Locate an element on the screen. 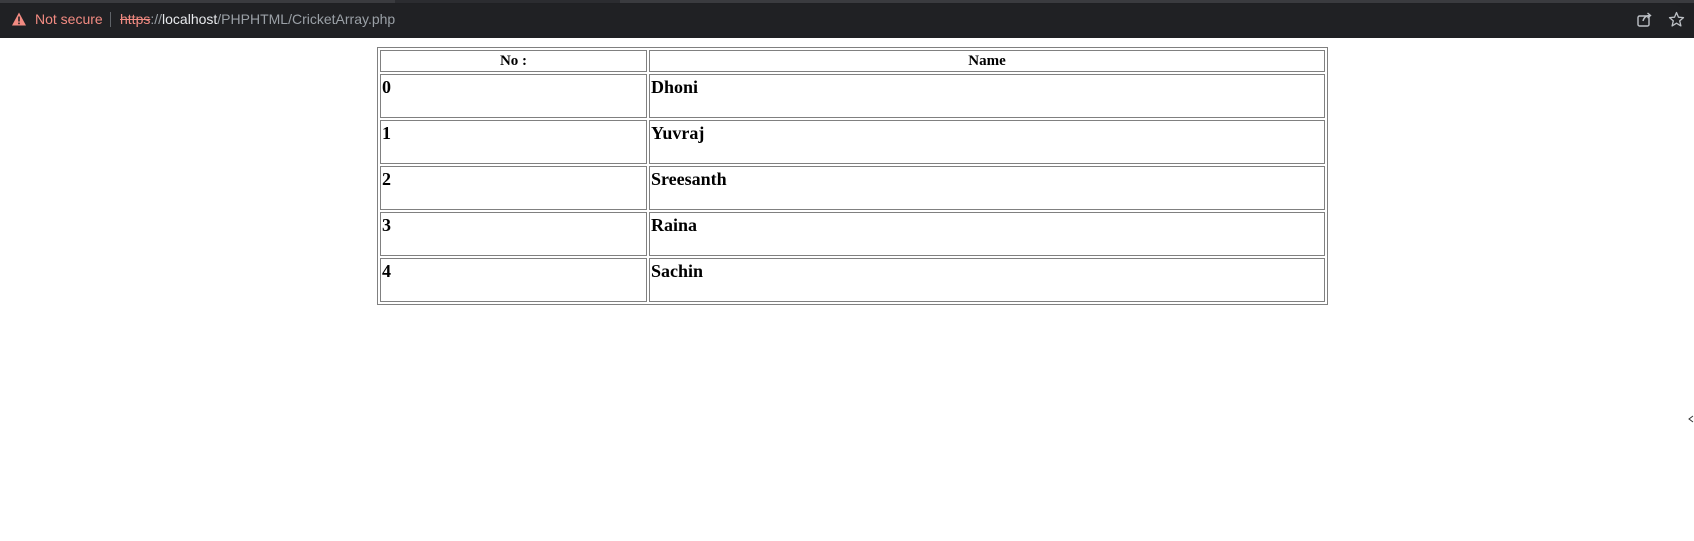 Image resolution: width=1694 pixels, height=541 pixels. url-path: /PHPHTML/CricketArray.php is located at coordinates (306, 19).